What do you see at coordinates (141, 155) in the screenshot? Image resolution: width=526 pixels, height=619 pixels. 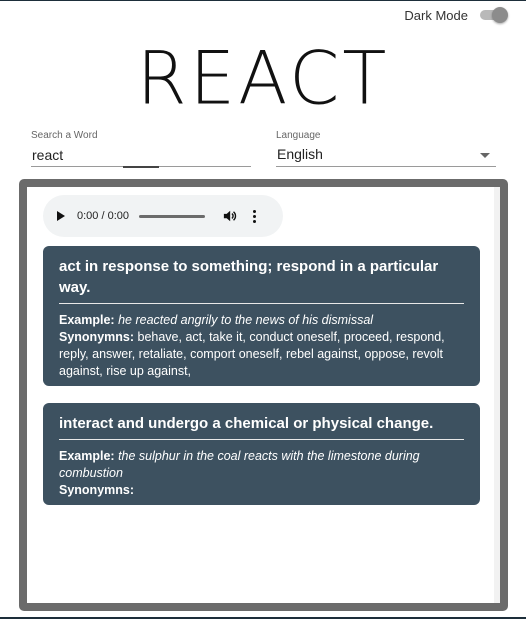 I see `search-input` at bounding box center [141, 155].